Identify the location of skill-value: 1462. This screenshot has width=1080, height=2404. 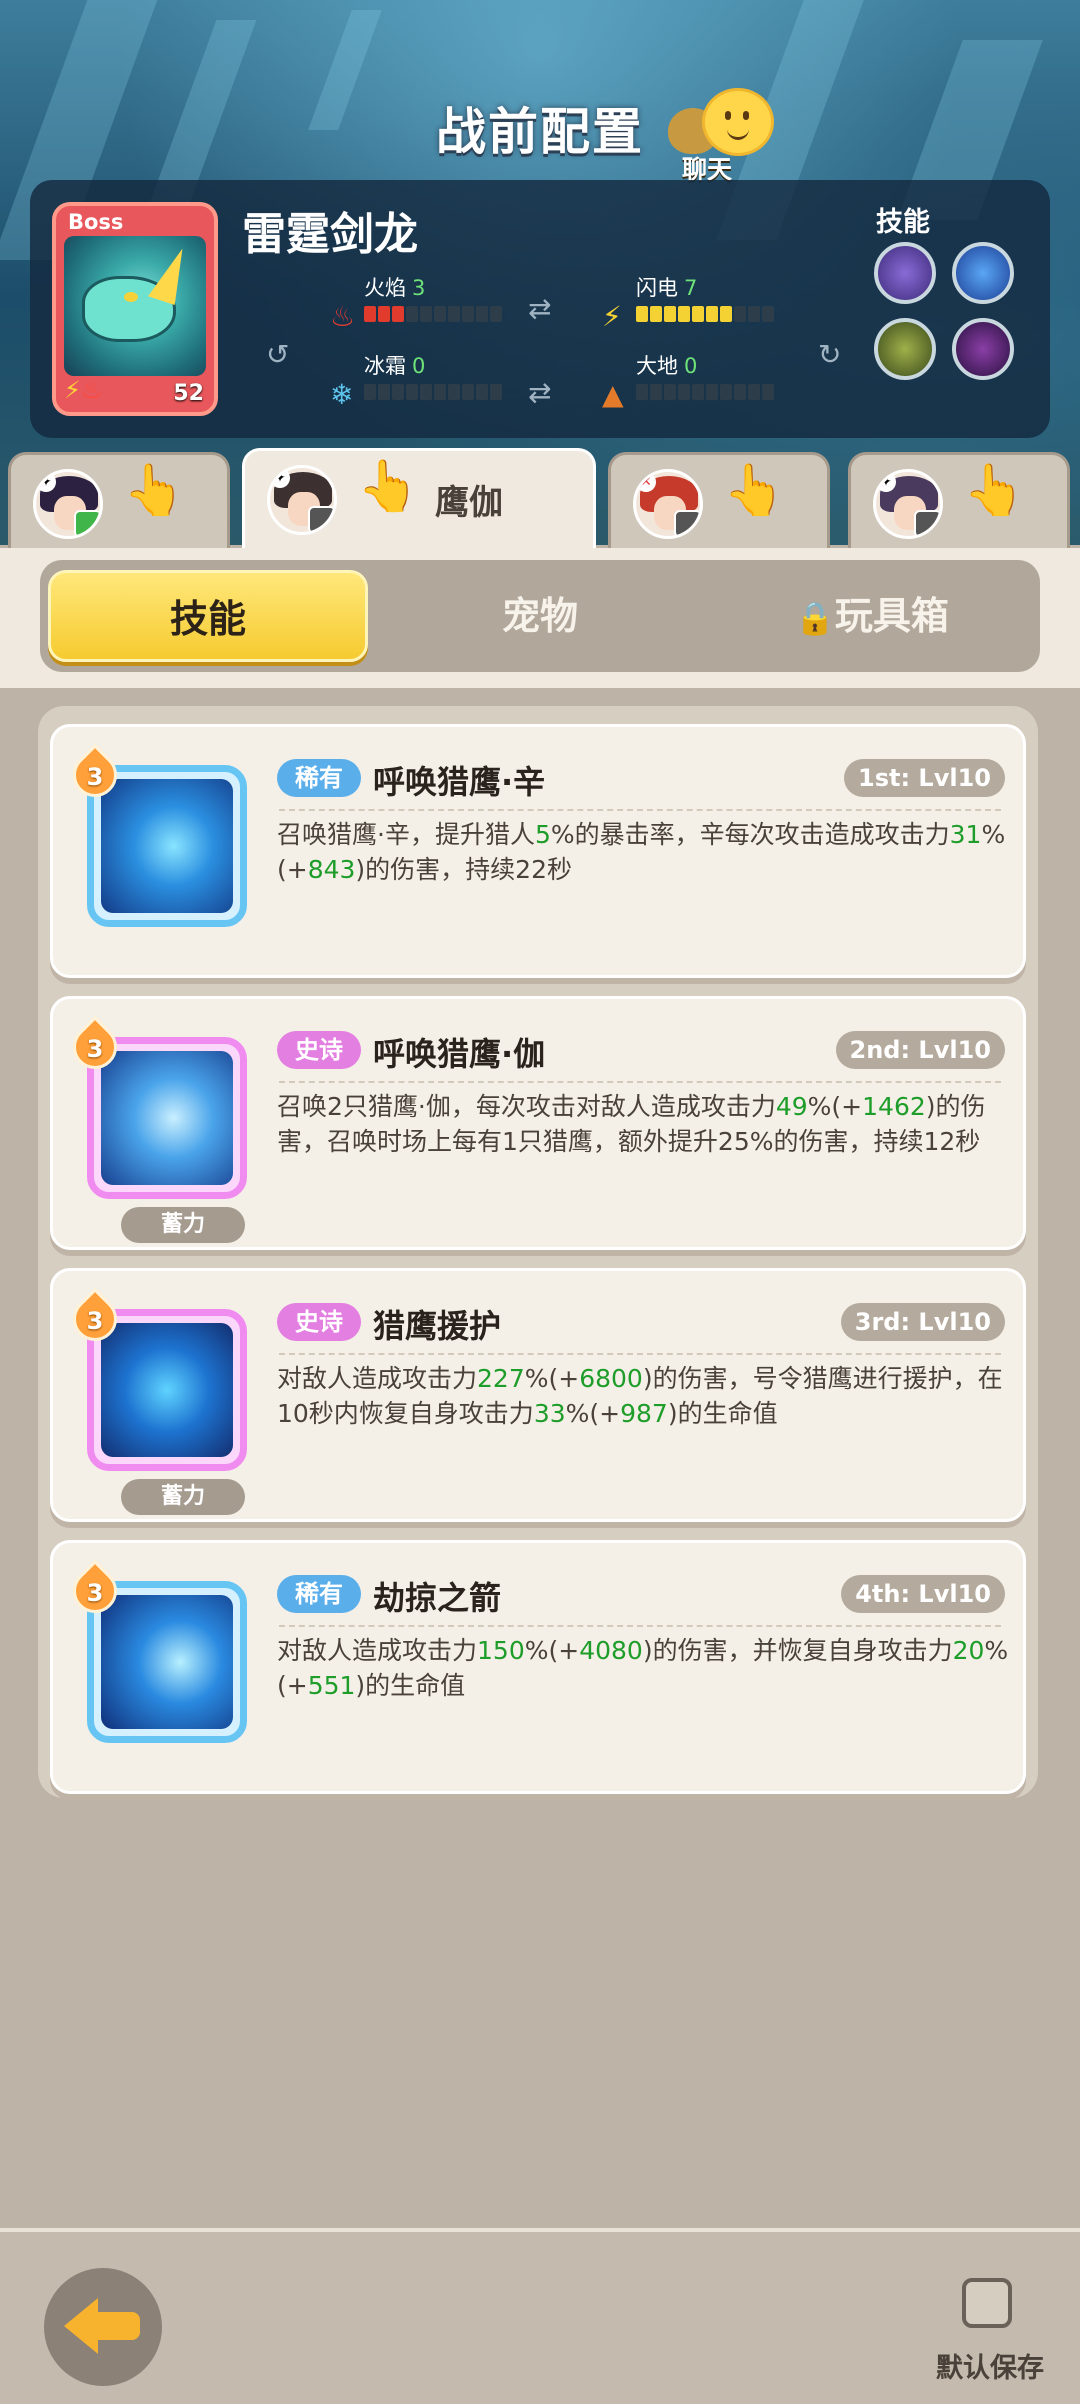
(894, 1106).